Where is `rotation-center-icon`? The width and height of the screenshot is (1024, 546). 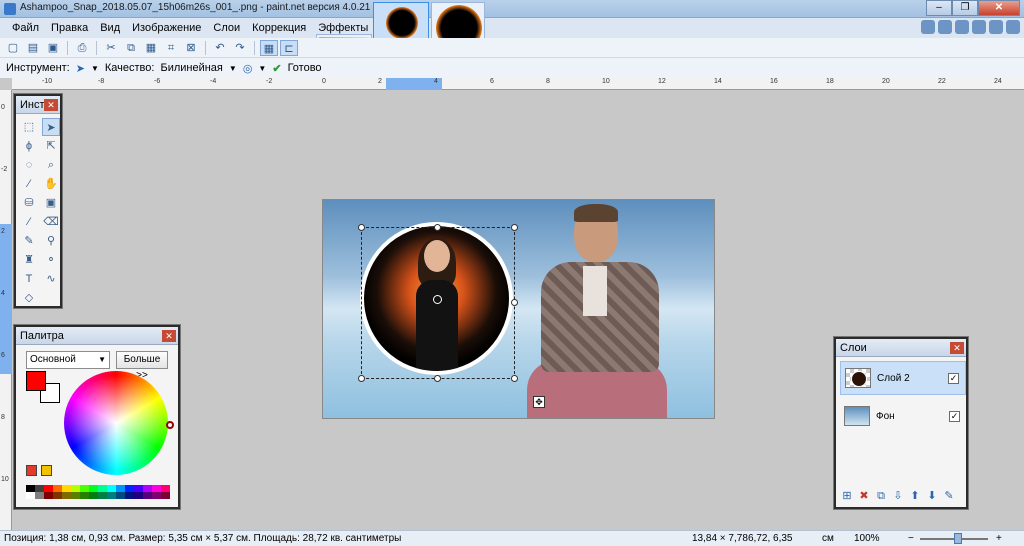
rotation-center-icon is located at coordinates (437, 299).